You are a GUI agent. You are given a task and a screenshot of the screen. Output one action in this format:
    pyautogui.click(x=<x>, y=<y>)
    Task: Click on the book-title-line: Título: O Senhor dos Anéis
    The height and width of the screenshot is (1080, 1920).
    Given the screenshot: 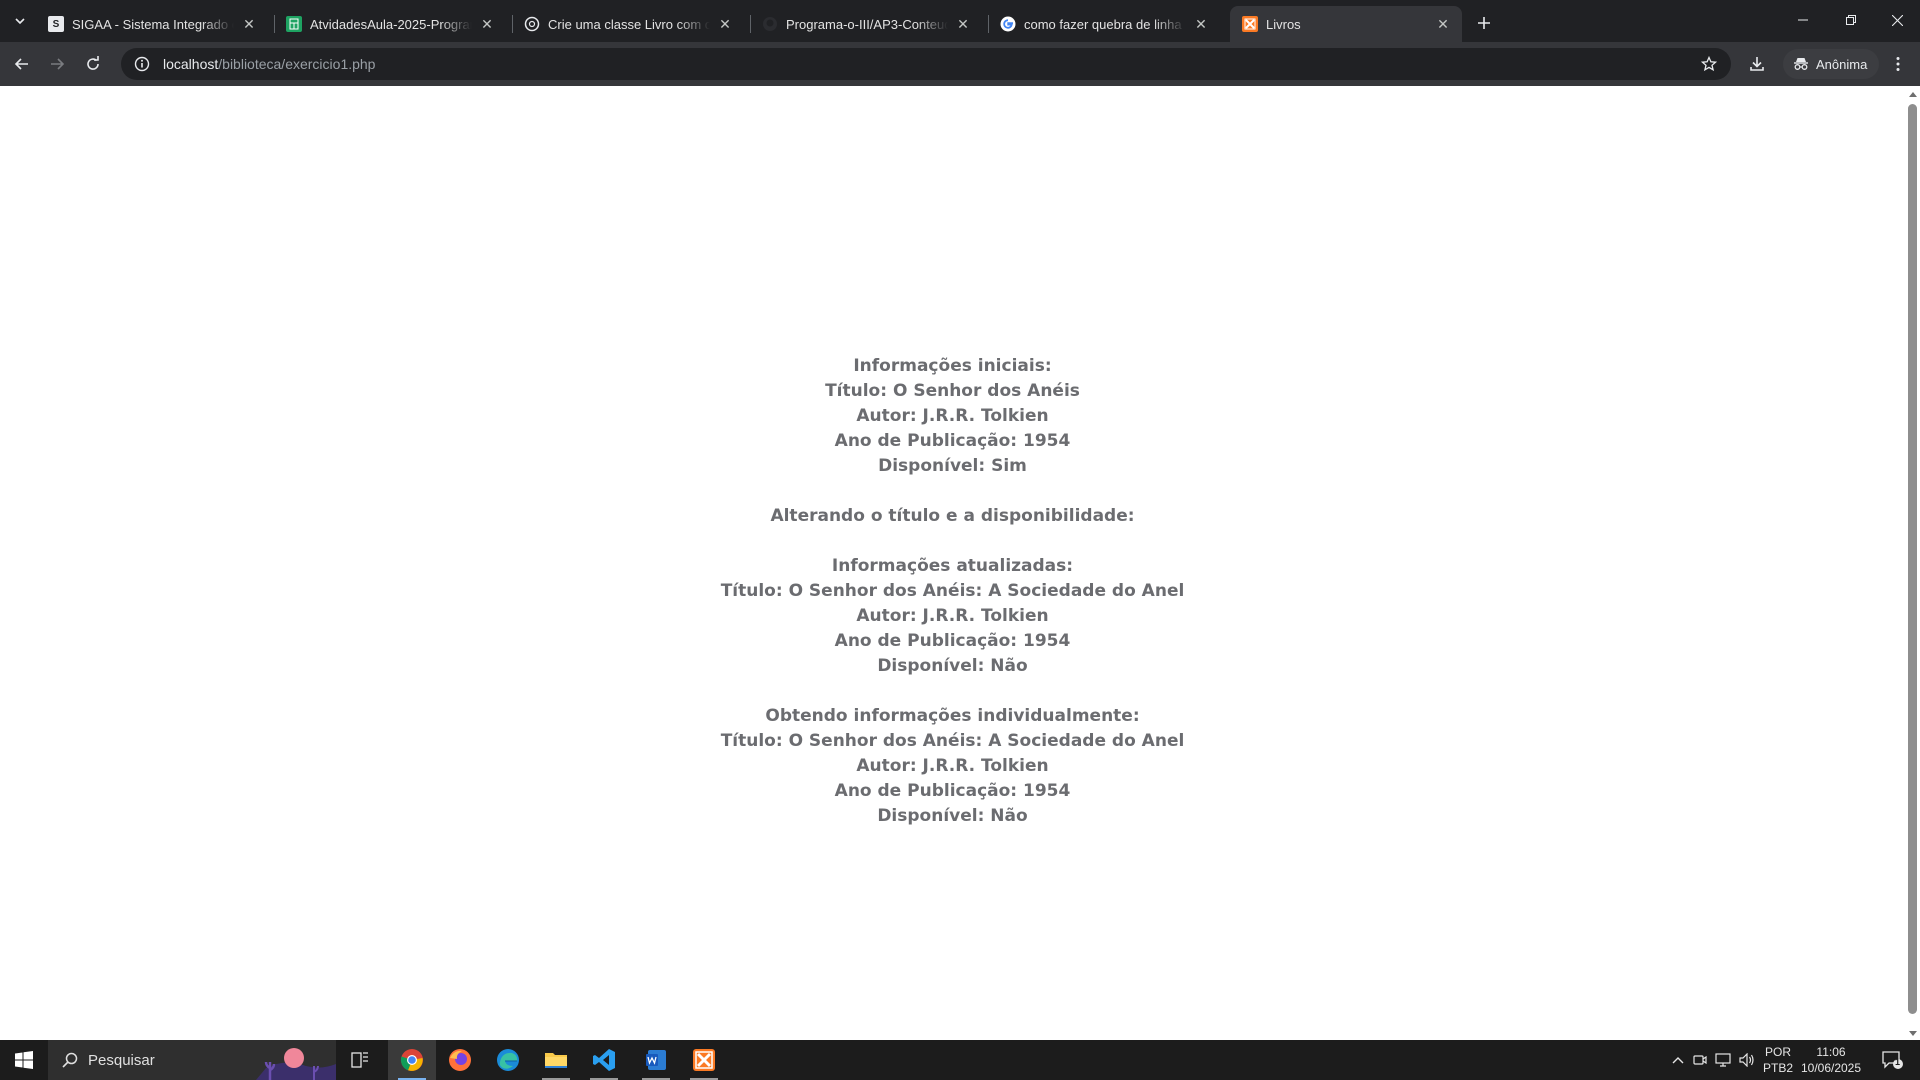 What is the action you would take?
    pyautogui.click(x=952, y=391)
    